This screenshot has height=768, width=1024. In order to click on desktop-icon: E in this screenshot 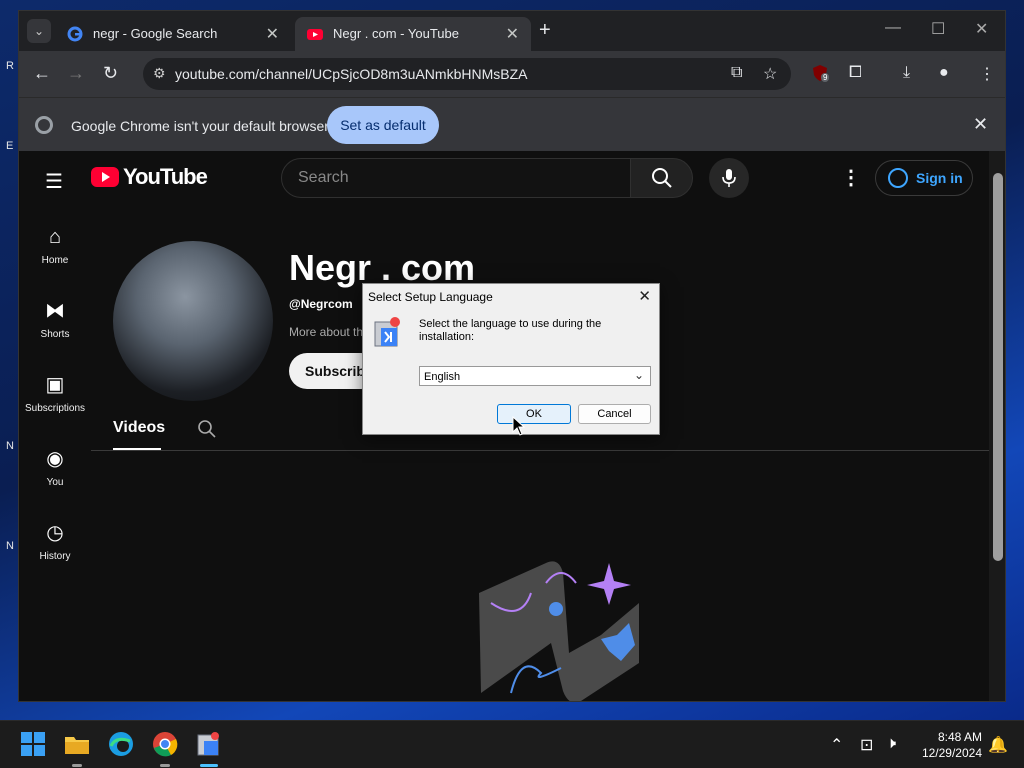, I will do `click(9, 146)`.